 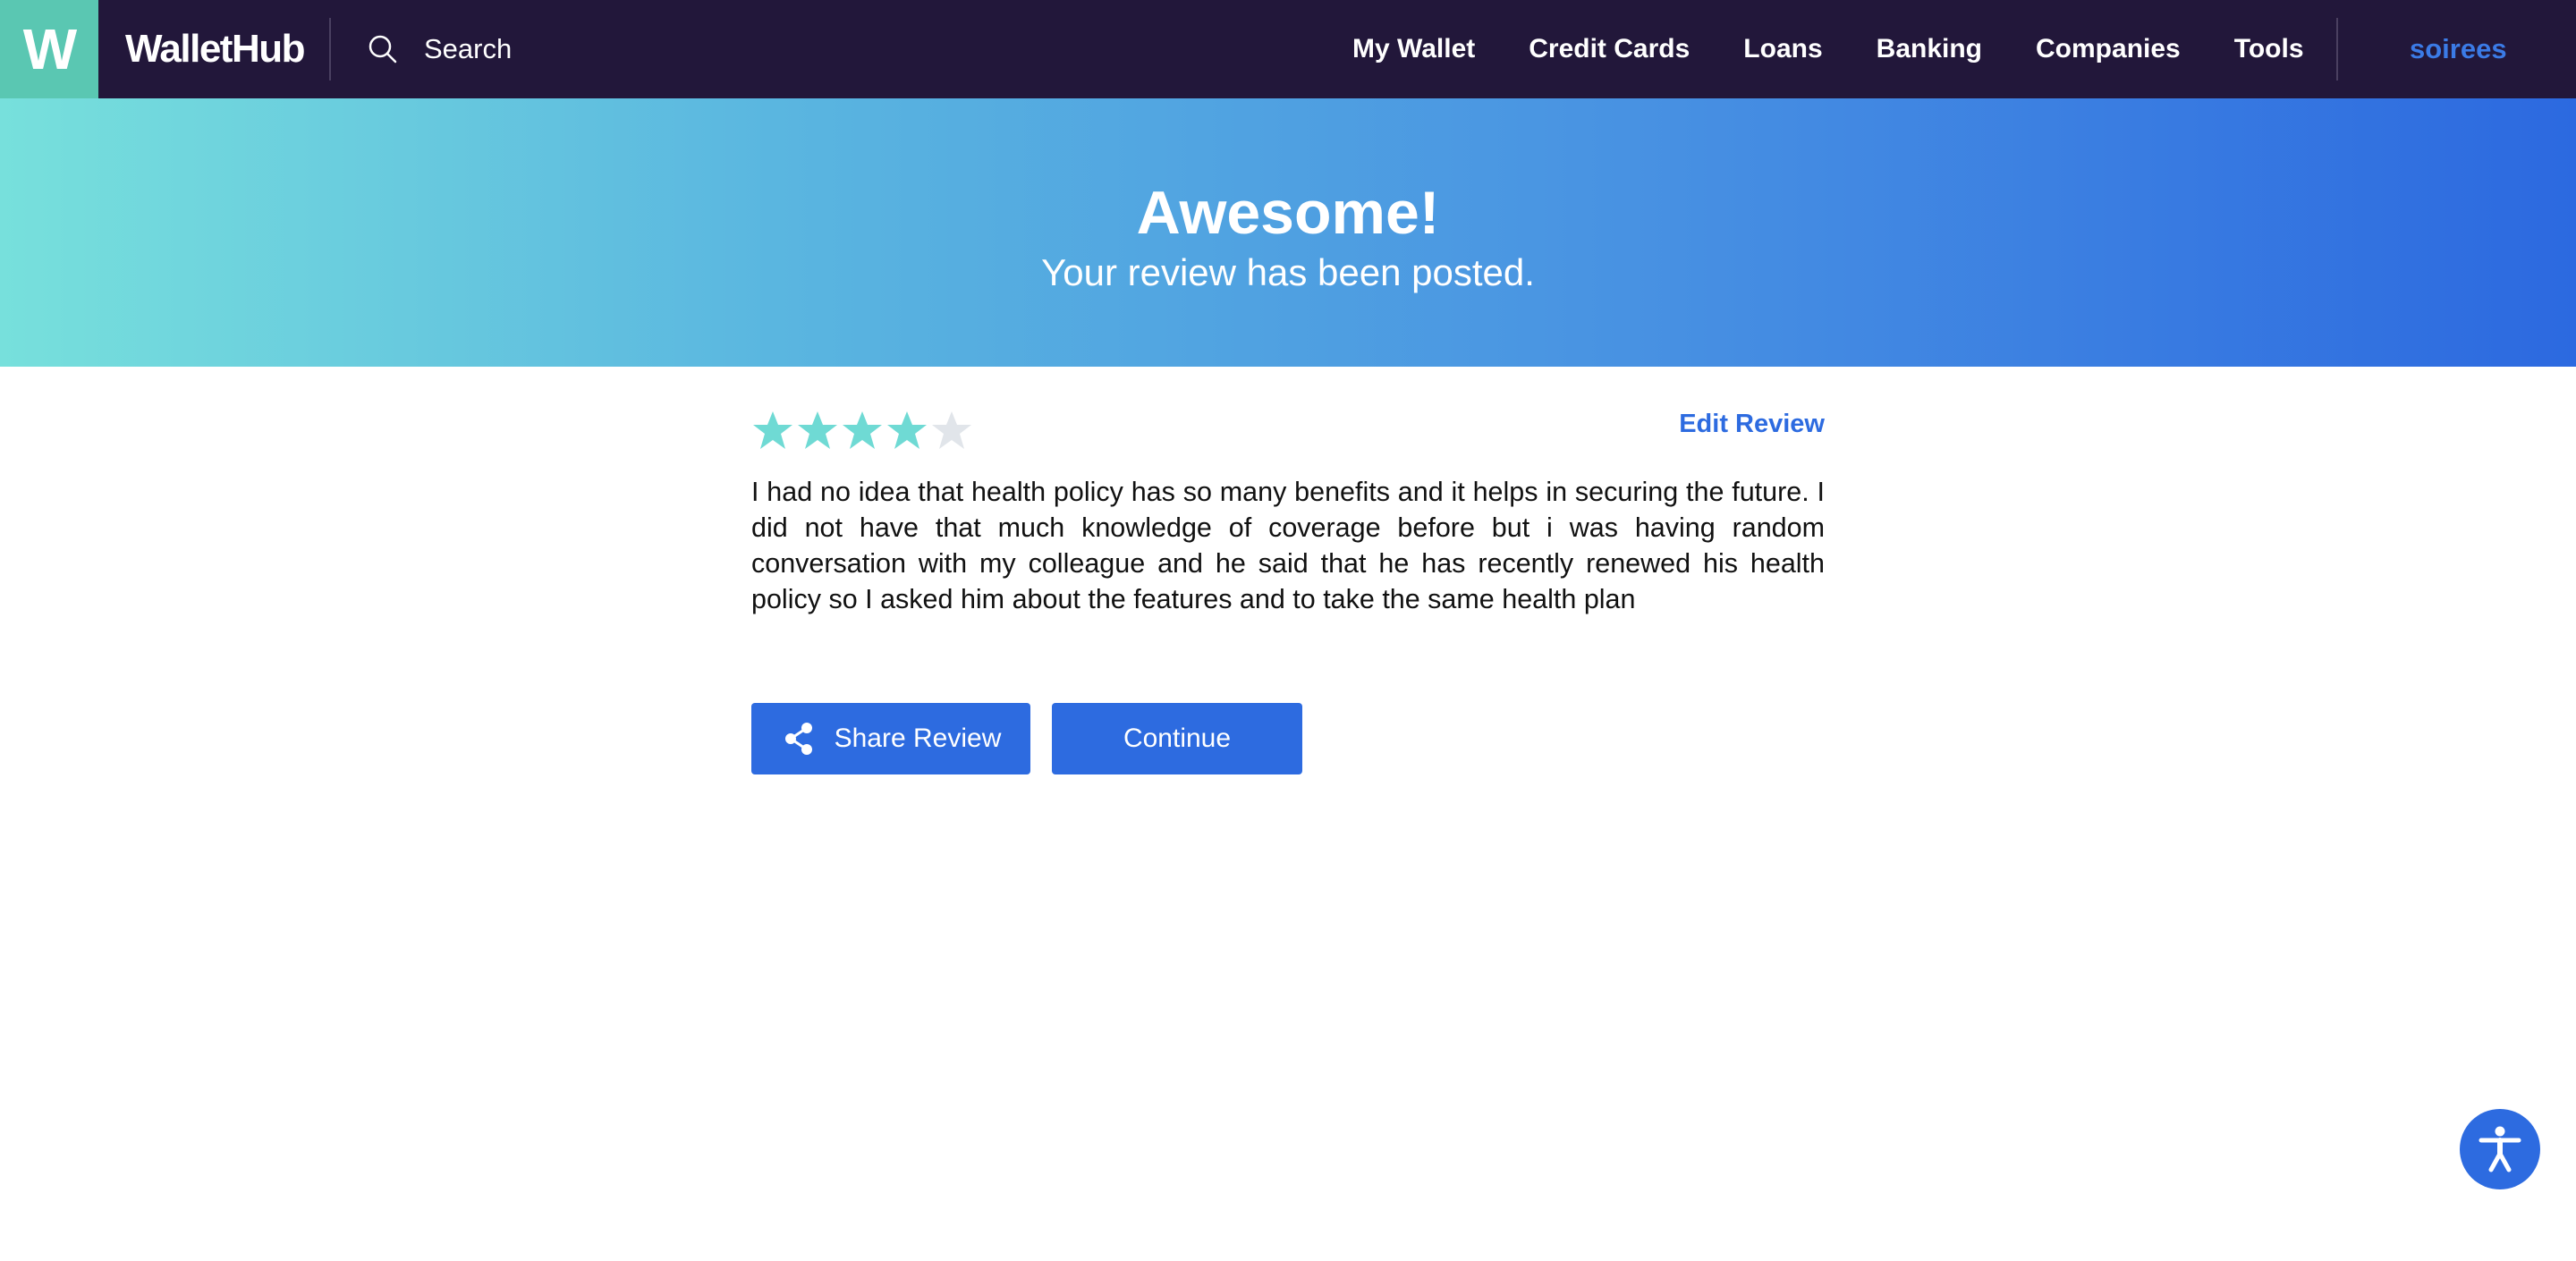 What do you see at coordinates (1288, 213) in the screenshot?
I see `banner-title: Awesome!` at bounding box center [1288, 213].